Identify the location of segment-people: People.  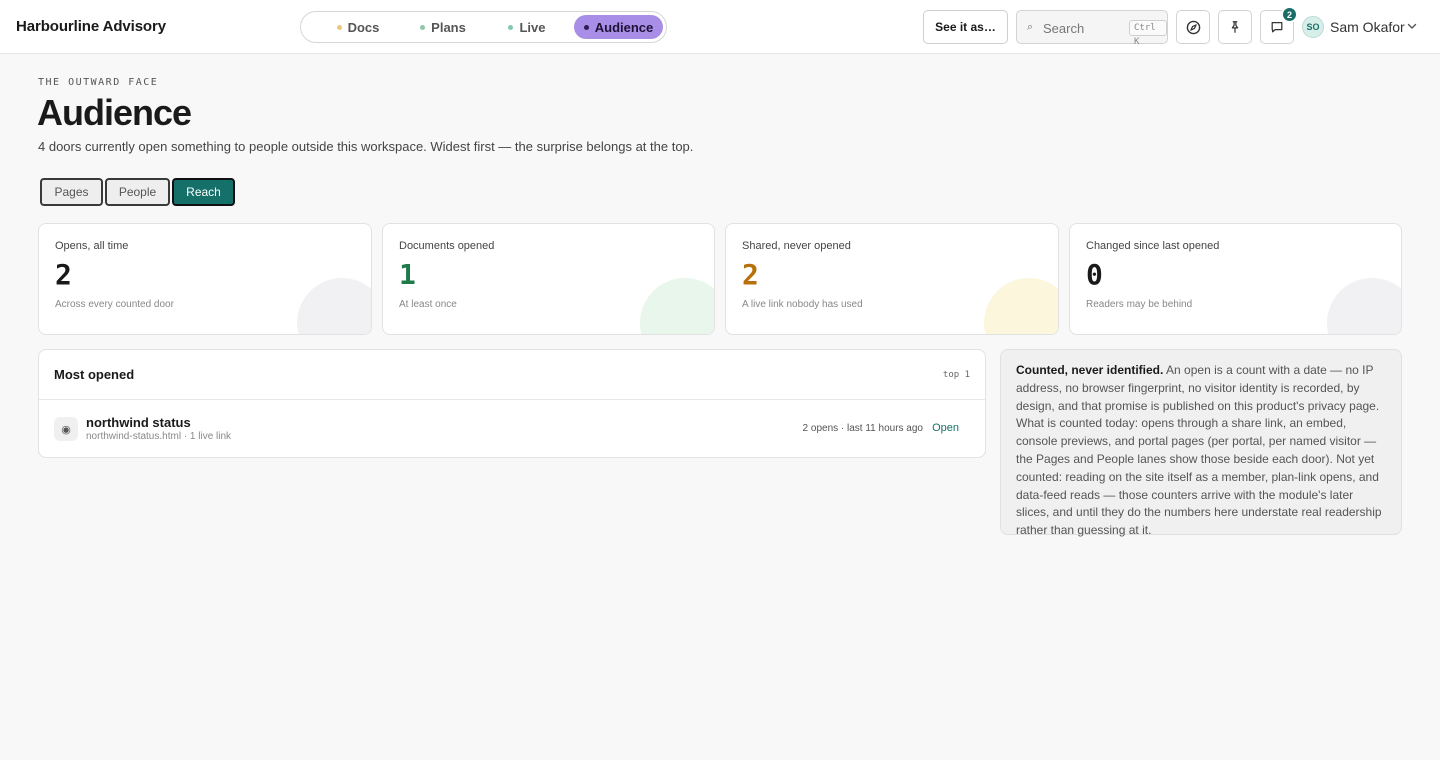
(137, 192).